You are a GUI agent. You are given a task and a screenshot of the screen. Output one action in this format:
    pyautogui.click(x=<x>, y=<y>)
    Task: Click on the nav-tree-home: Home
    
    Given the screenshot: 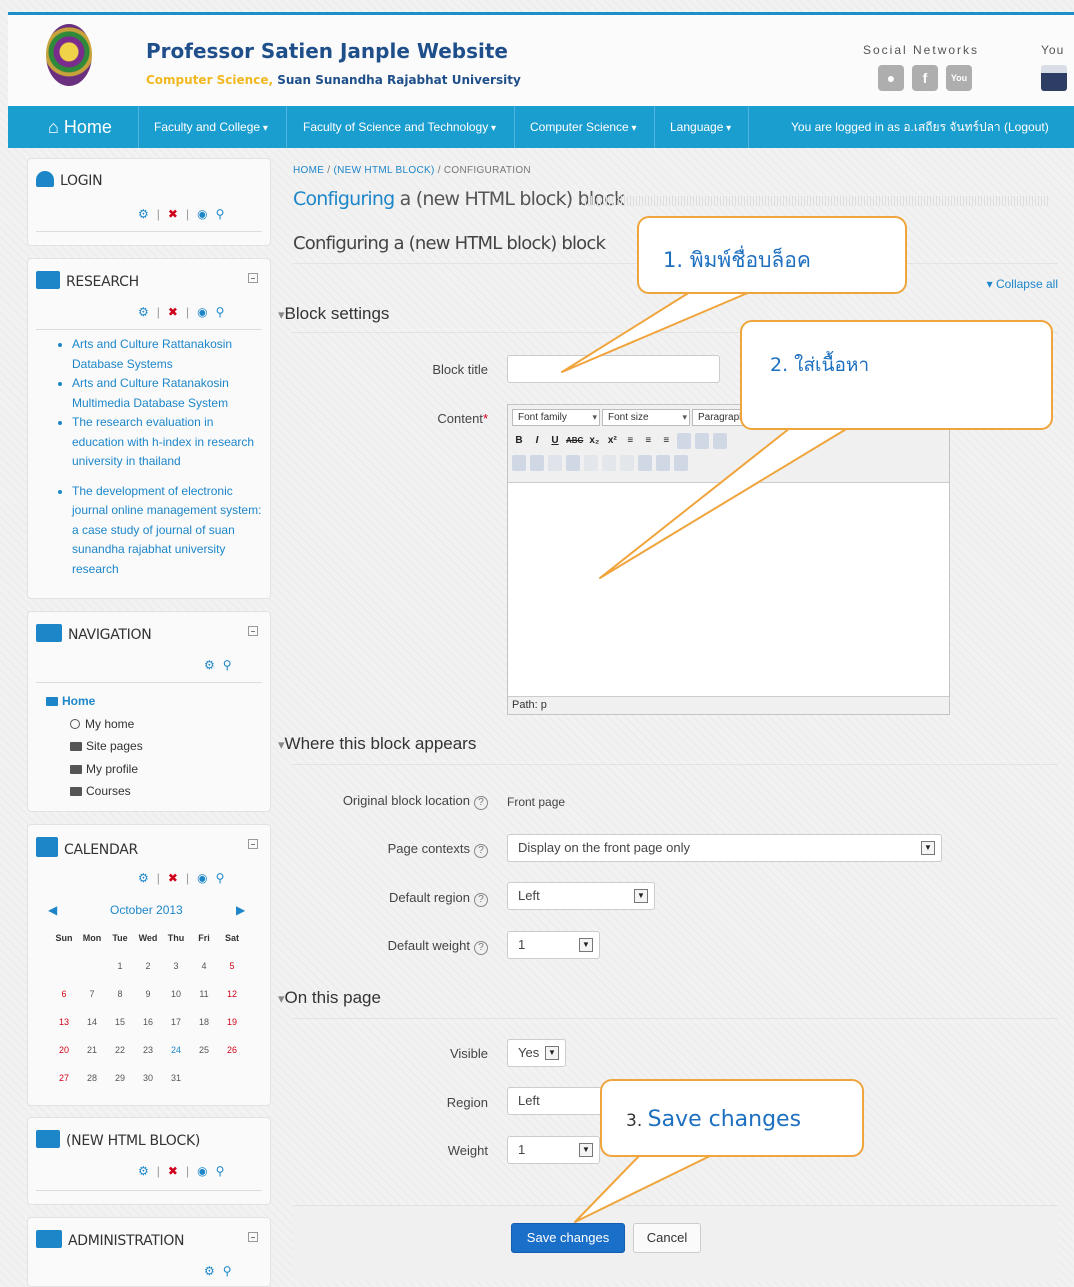 What is the action you would take?
    pyautogui.click(x=94, y=701)
    